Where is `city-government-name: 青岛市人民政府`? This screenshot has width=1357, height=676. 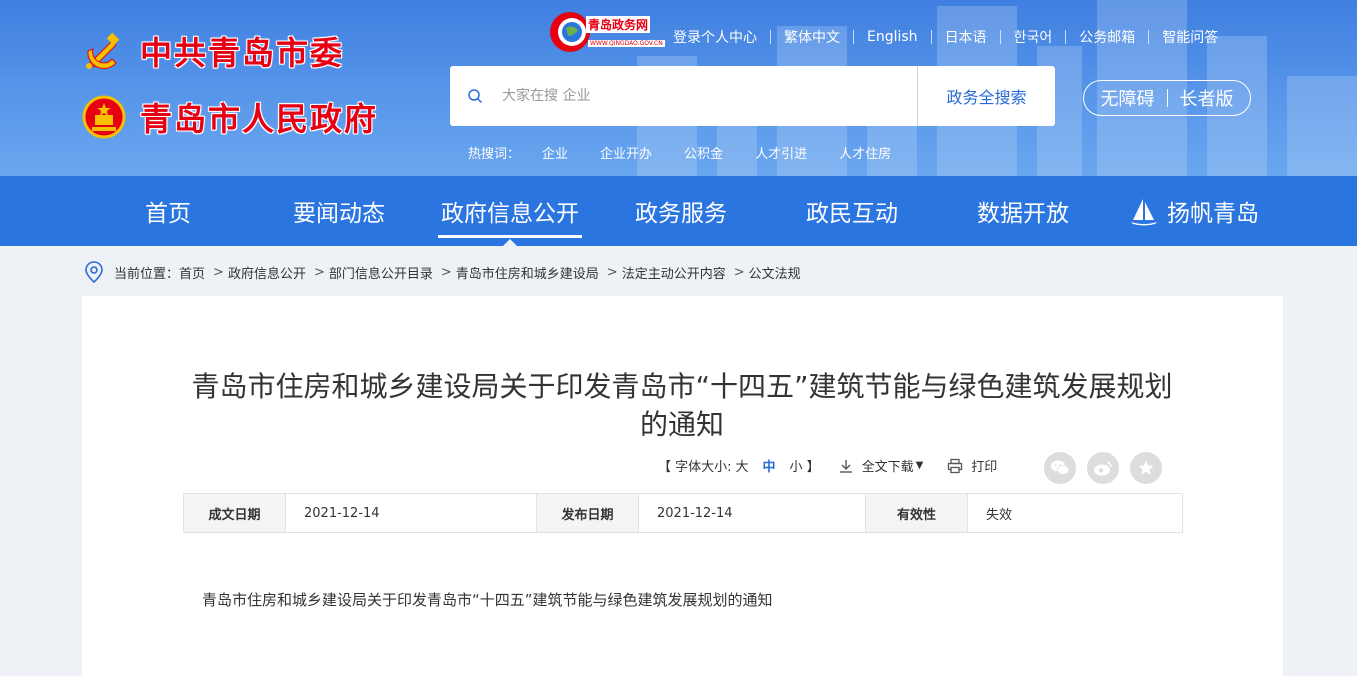 city-government-name: 青岛市人民政府 is located at coordinates (259, 119).